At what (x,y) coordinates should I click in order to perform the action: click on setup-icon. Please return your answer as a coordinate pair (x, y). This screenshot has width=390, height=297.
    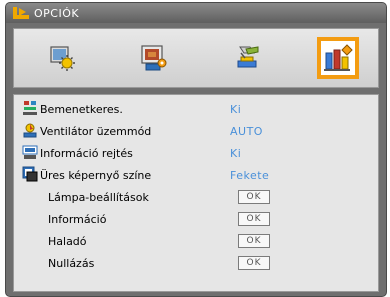
    Looking at the image, I should click on (248, 57).